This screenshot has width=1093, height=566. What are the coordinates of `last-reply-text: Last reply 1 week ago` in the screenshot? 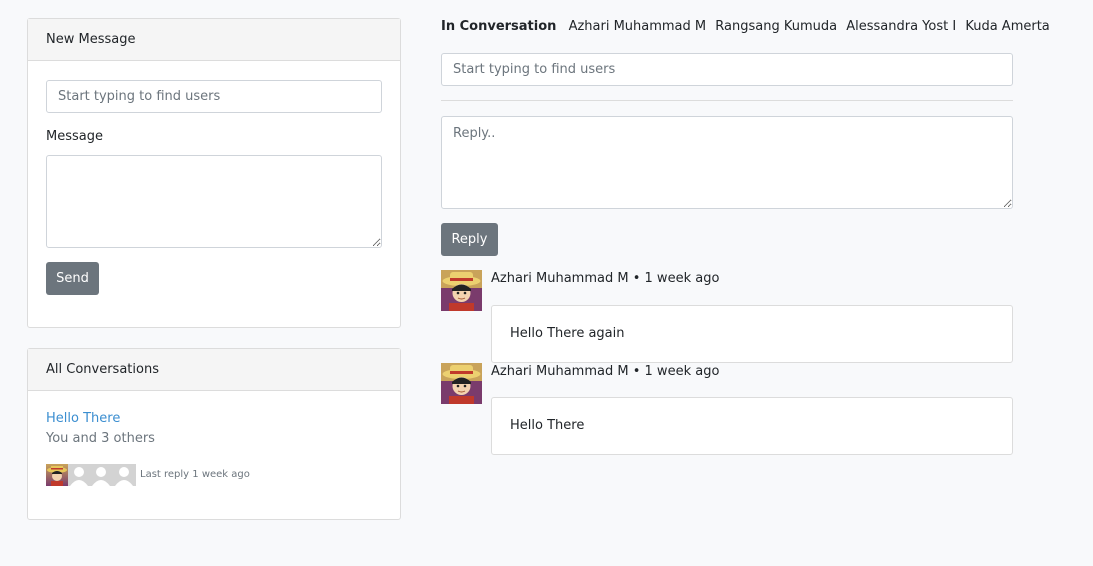 It's located at (195, 474).